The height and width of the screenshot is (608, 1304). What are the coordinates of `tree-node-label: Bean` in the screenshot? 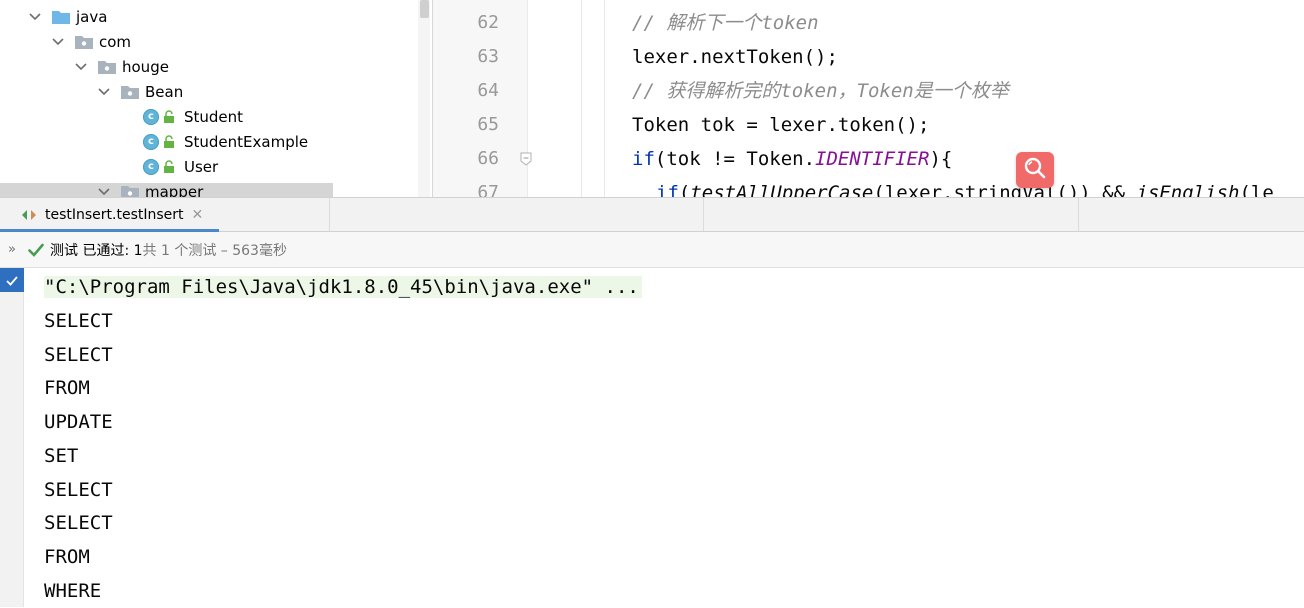 It's located at (164, 91).